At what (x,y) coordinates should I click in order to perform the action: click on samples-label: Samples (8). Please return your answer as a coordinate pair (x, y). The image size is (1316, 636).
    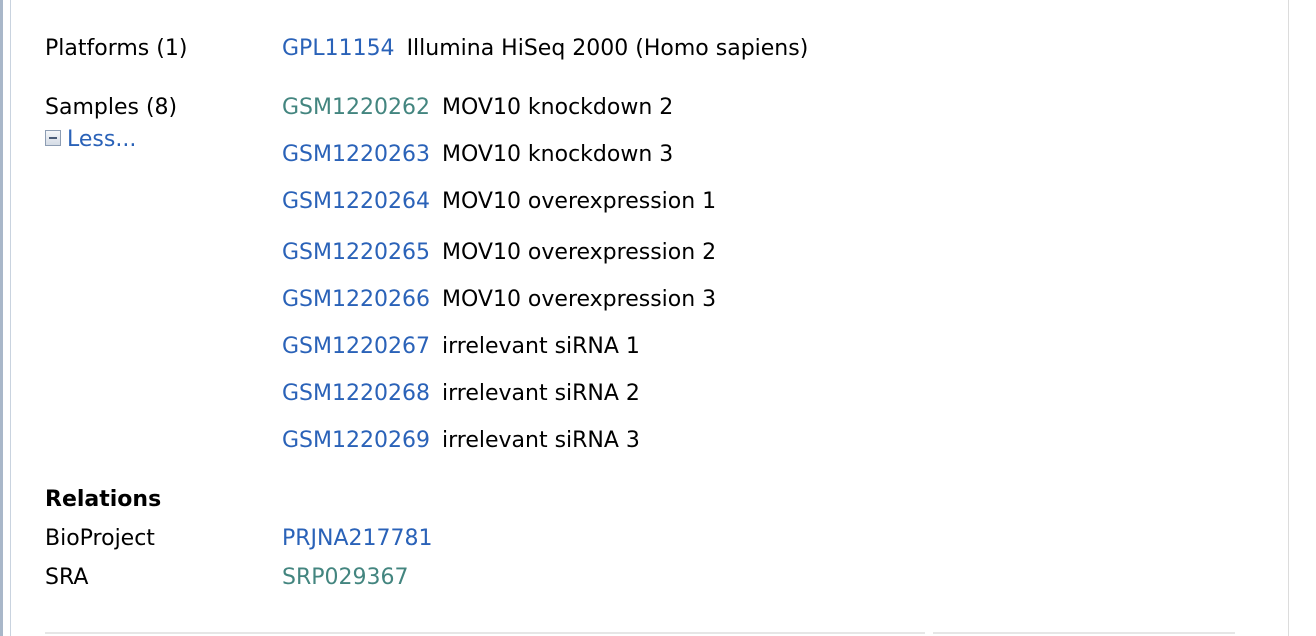
    Looking at the image, I should click on (111, 107).